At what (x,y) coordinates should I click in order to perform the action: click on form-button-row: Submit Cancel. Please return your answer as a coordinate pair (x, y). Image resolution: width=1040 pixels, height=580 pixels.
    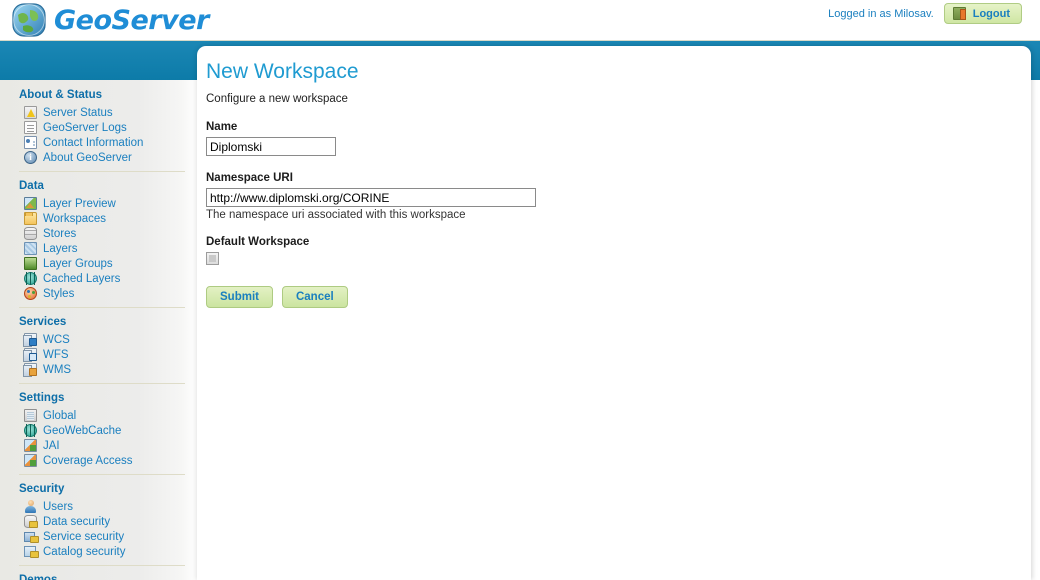
    Looking at the image, I should click on (618, 297).